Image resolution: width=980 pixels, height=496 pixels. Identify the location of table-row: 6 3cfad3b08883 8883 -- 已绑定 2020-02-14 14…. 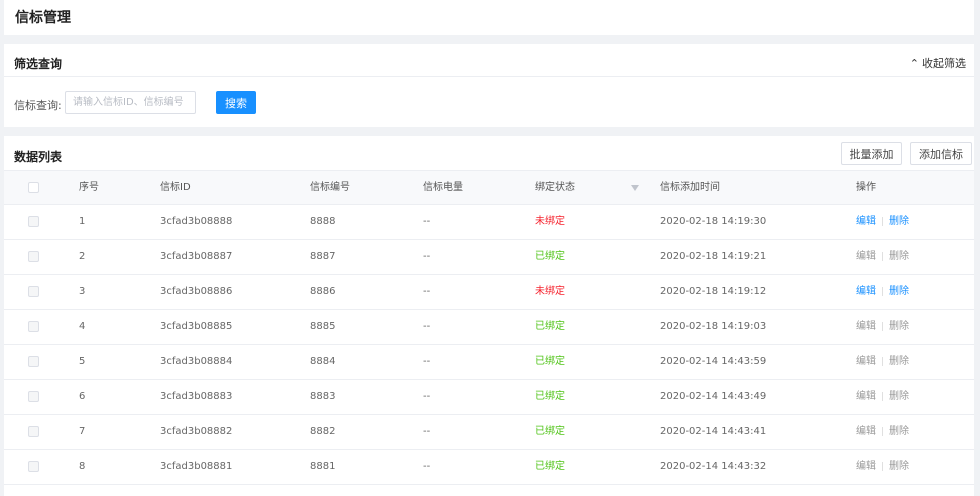
(489, 397).